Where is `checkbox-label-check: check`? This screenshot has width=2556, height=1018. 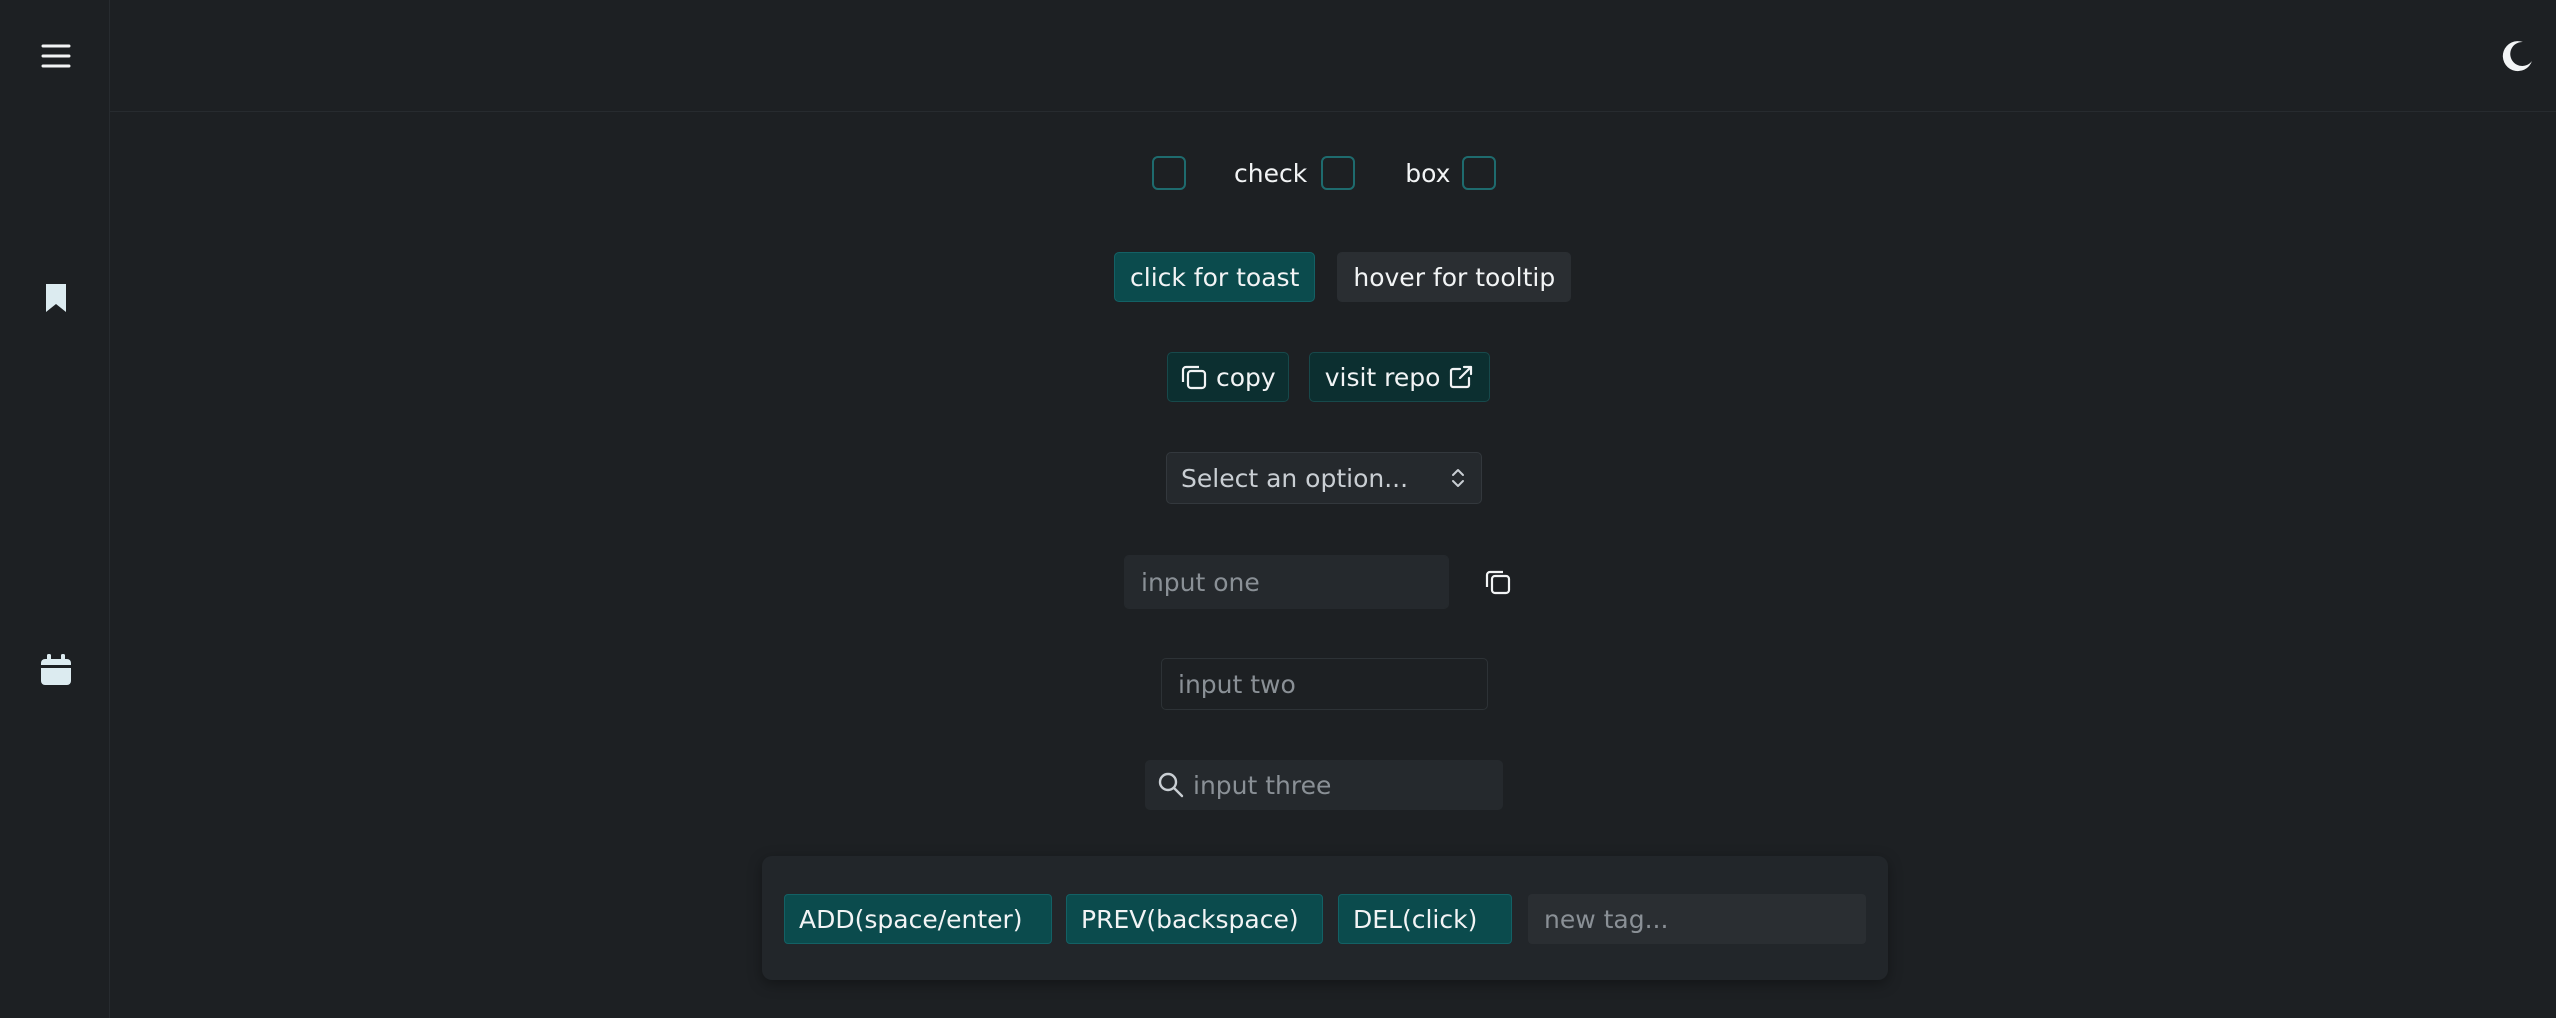
checkbox-label-check: check is located at coordinates (1271, 173).